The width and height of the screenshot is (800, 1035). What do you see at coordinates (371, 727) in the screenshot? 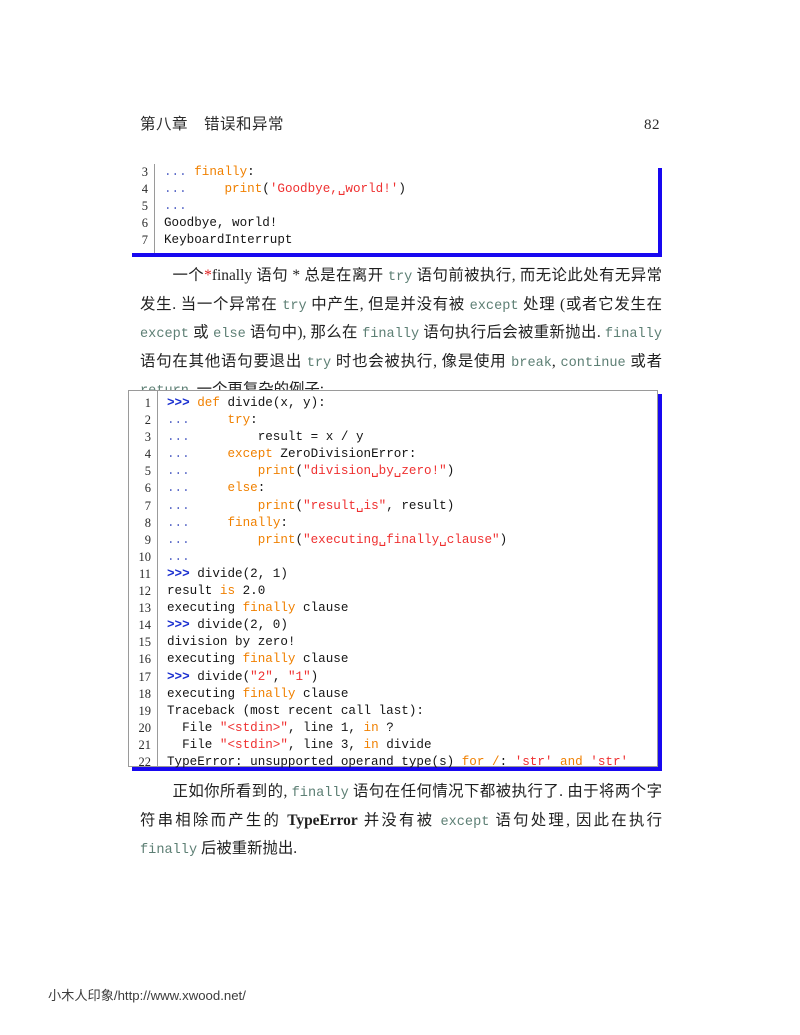
I see `code-token: in` at bounding box center [371, 727].